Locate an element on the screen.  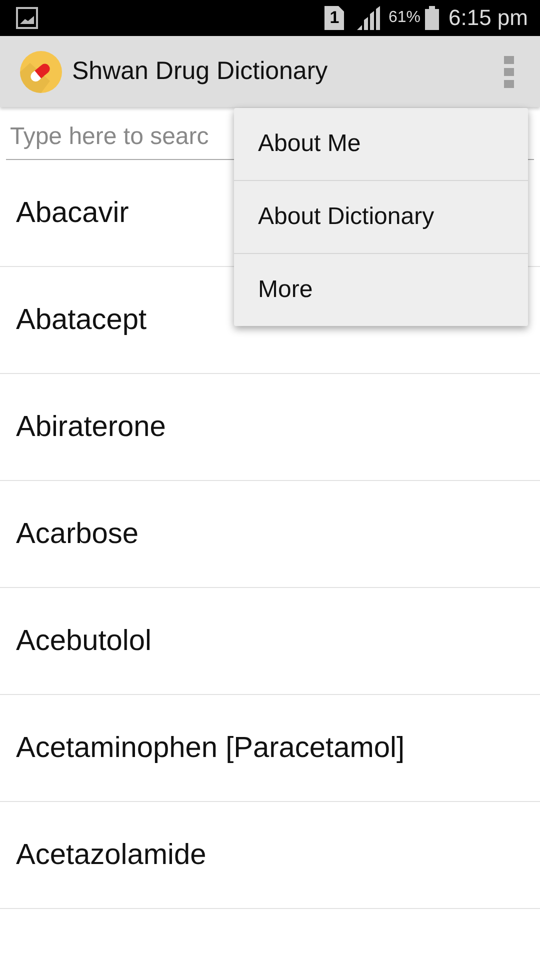
sim-slot-icon: 1 is located at coordinates (334, 18).